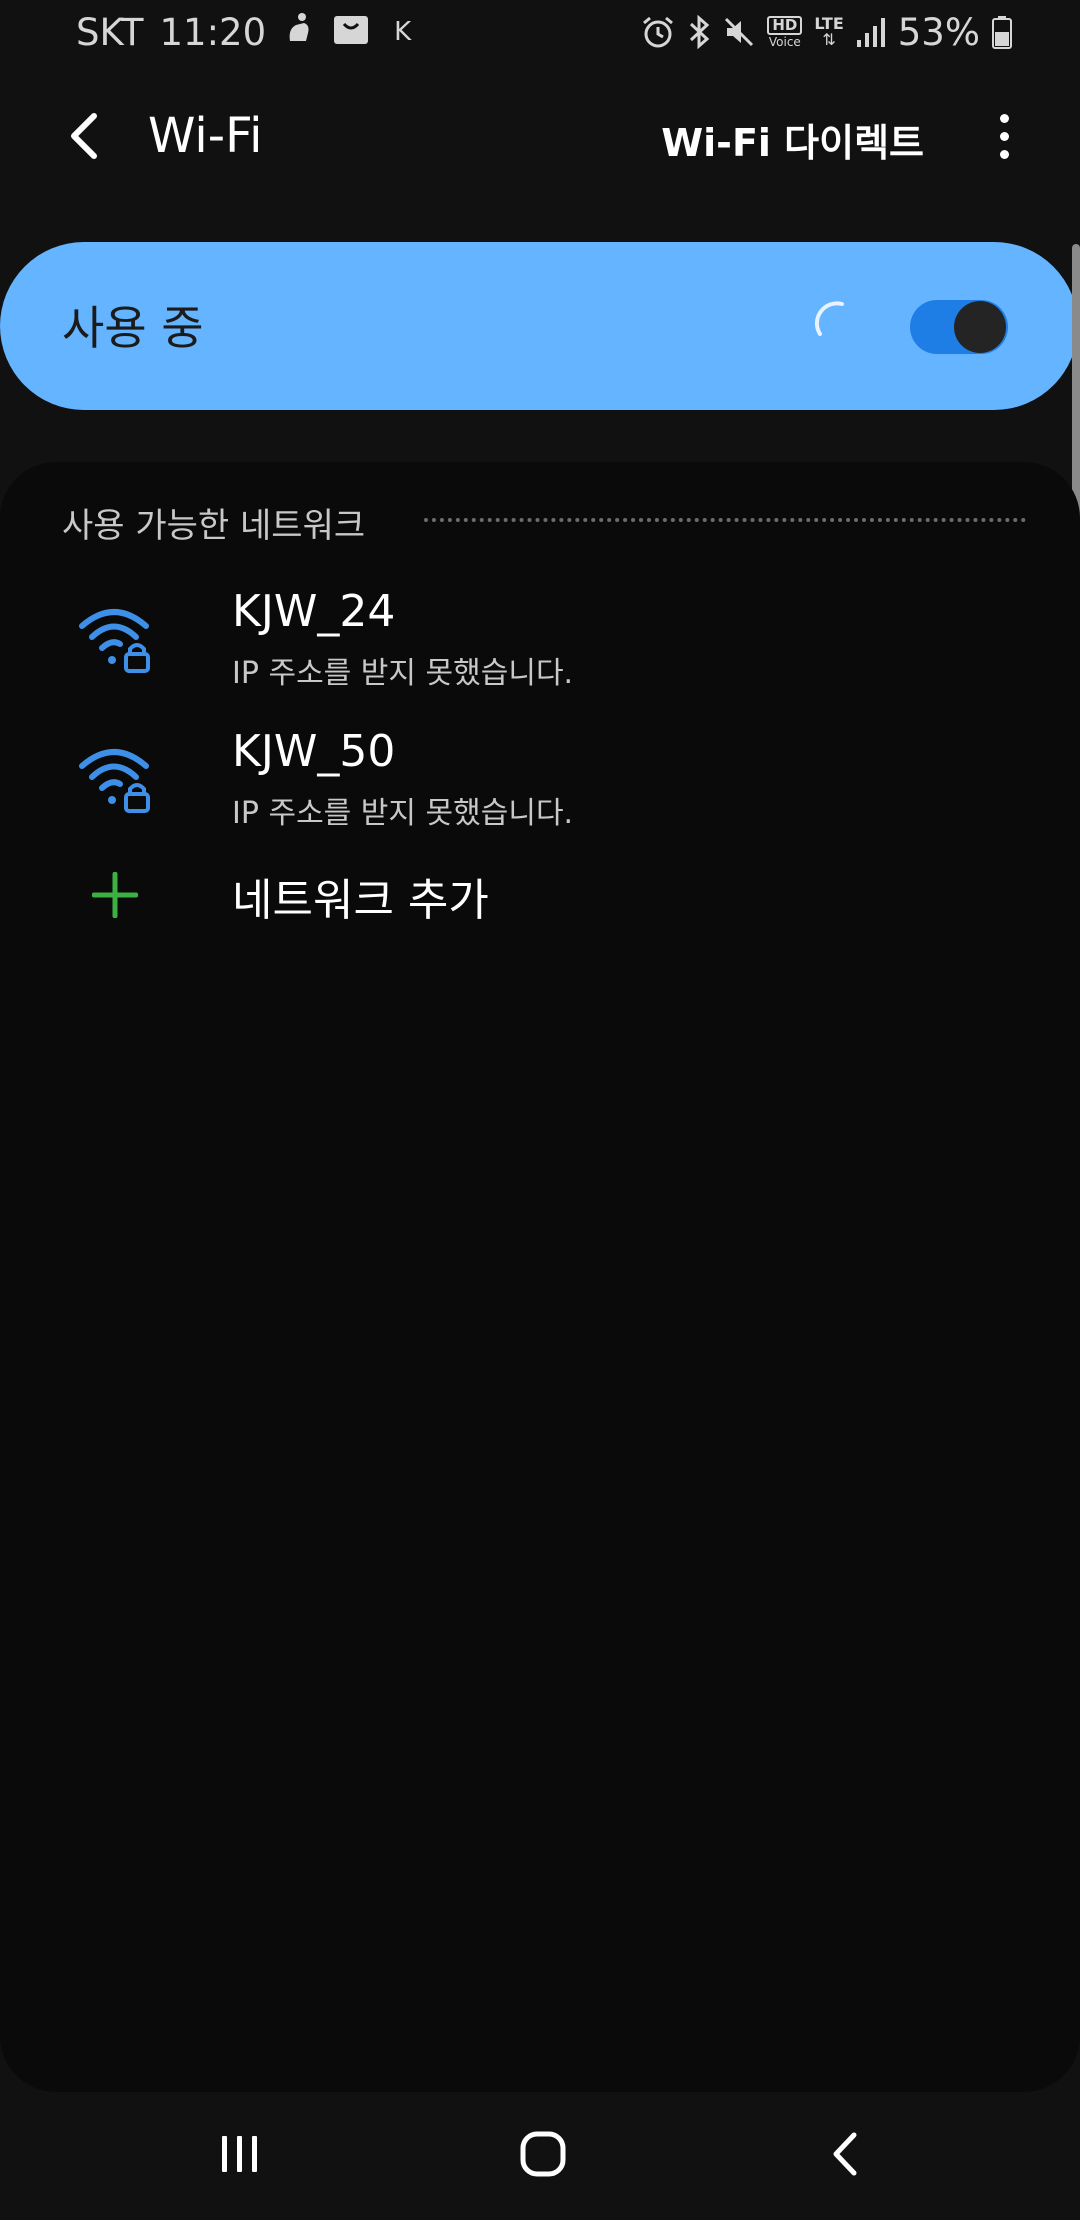 This screenshot has width=1080, height=2220. I want to click on back-arrow-icon, so click(84, 136).